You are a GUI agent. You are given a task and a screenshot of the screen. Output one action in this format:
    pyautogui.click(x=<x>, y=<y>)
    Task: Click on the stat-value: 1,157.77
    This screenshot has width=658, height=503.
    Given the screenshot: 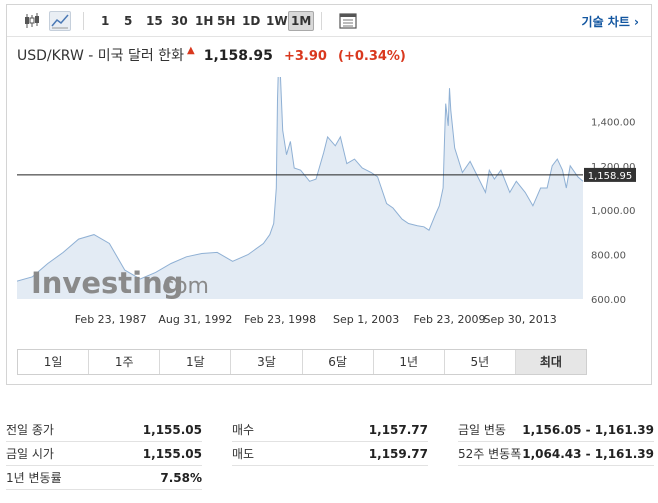 What is the action you would take?
    pyautogui.click(x=398, y=429)
    